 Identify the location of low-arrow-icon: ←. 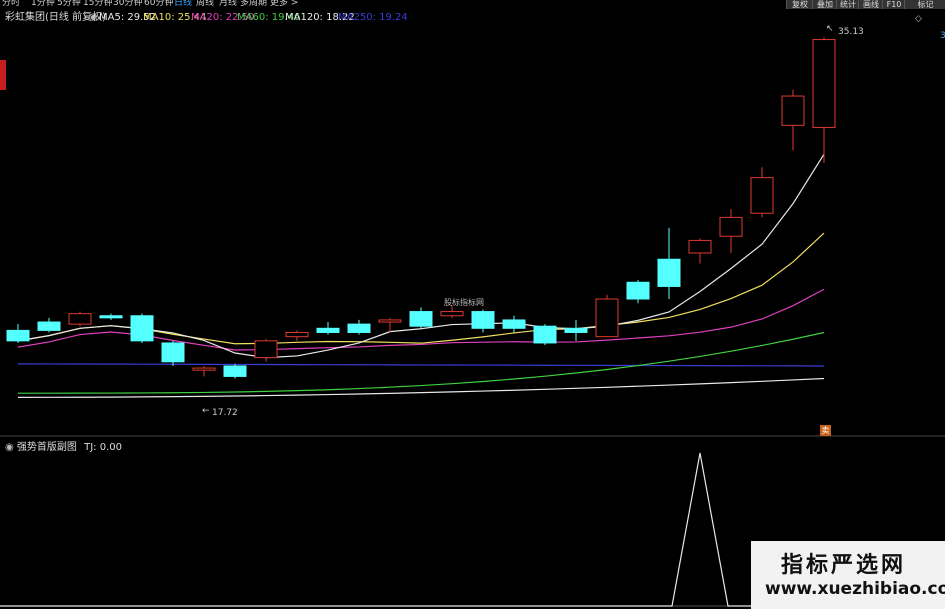
(206, 411).